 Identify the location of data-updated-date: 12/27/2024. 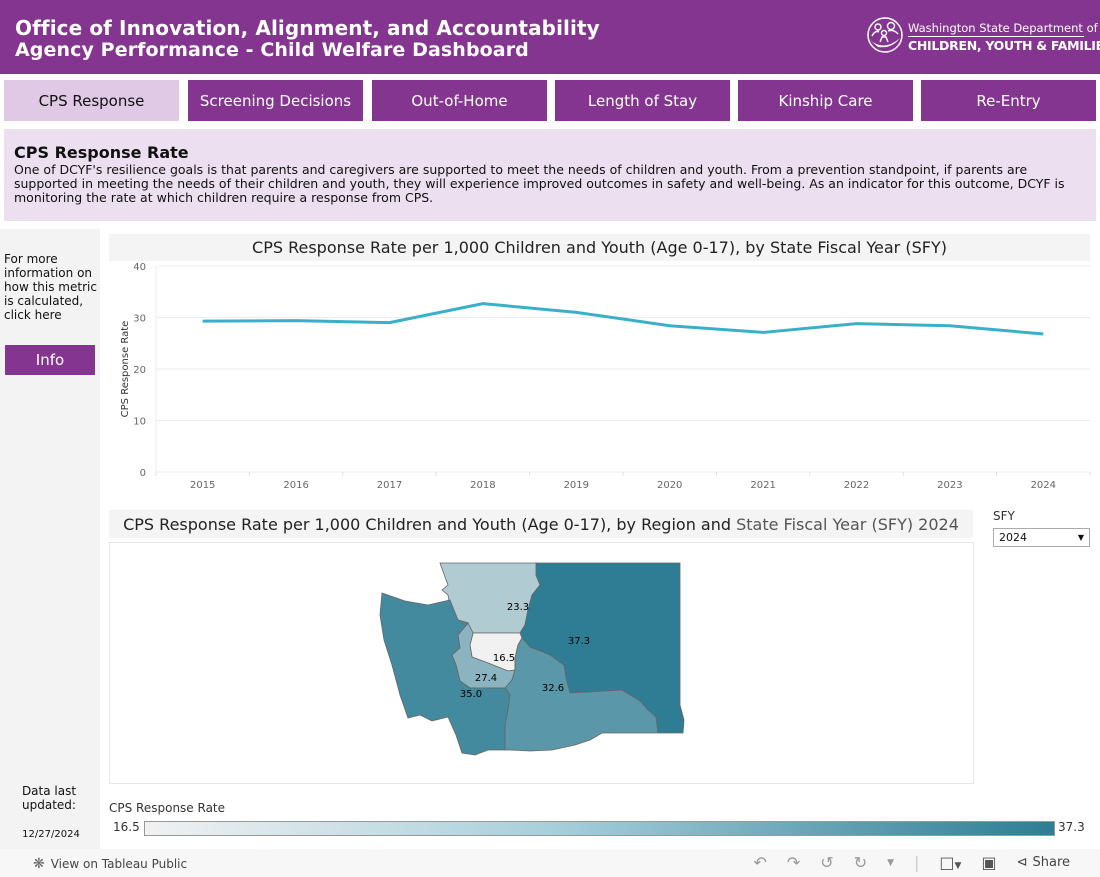
(51, 834).